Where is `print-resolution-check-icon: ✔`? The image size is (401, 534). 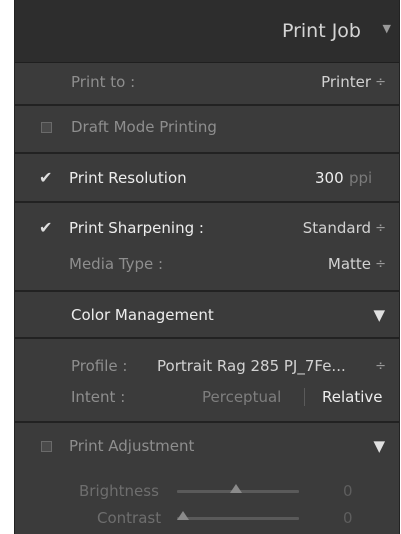
print-resolution-check-icon: ✔ is located at coordinates (45, 177).